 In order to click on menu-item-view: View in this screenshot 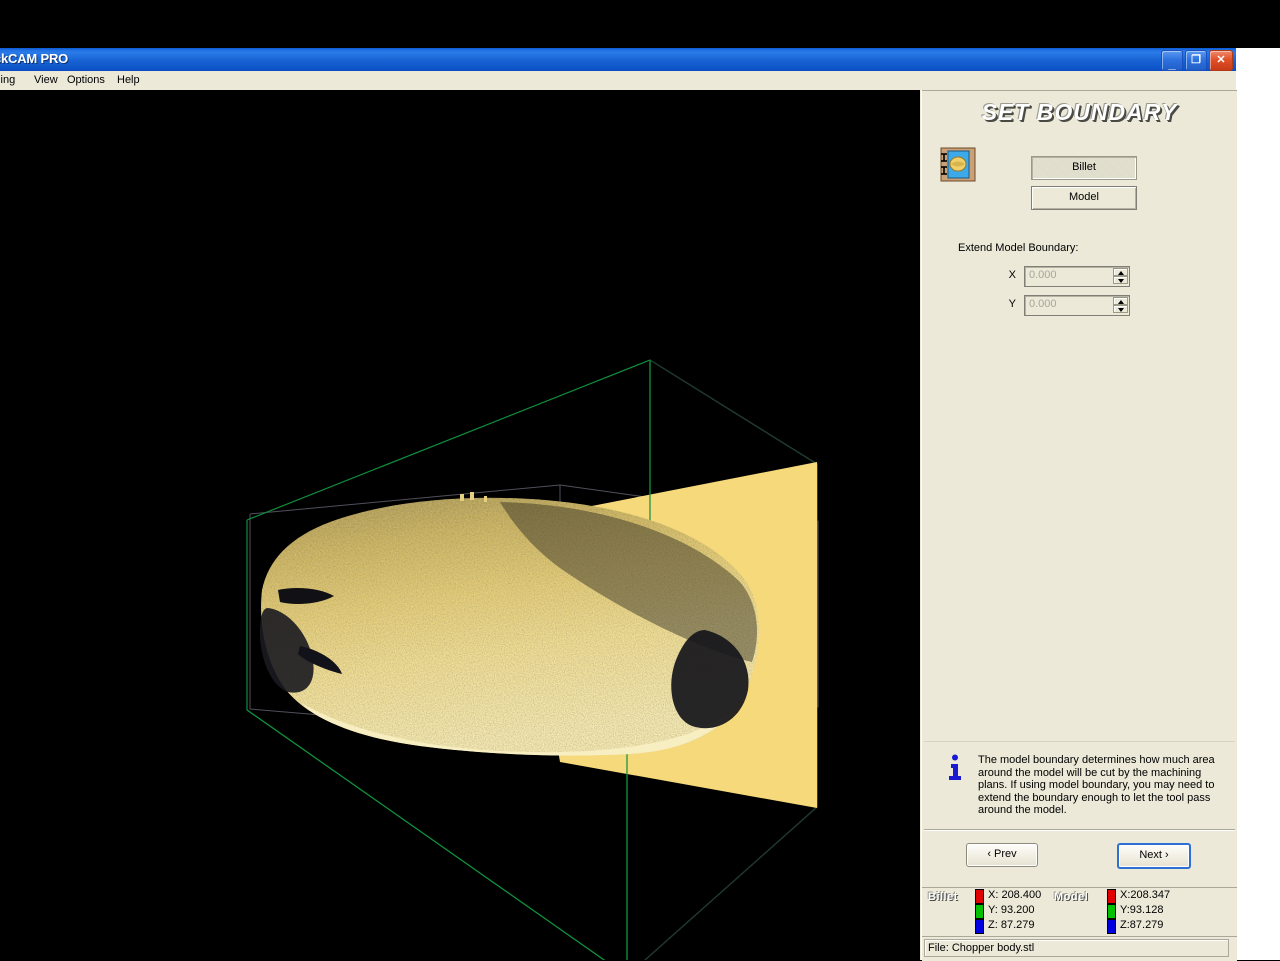, I will do `click(46, 80)`.